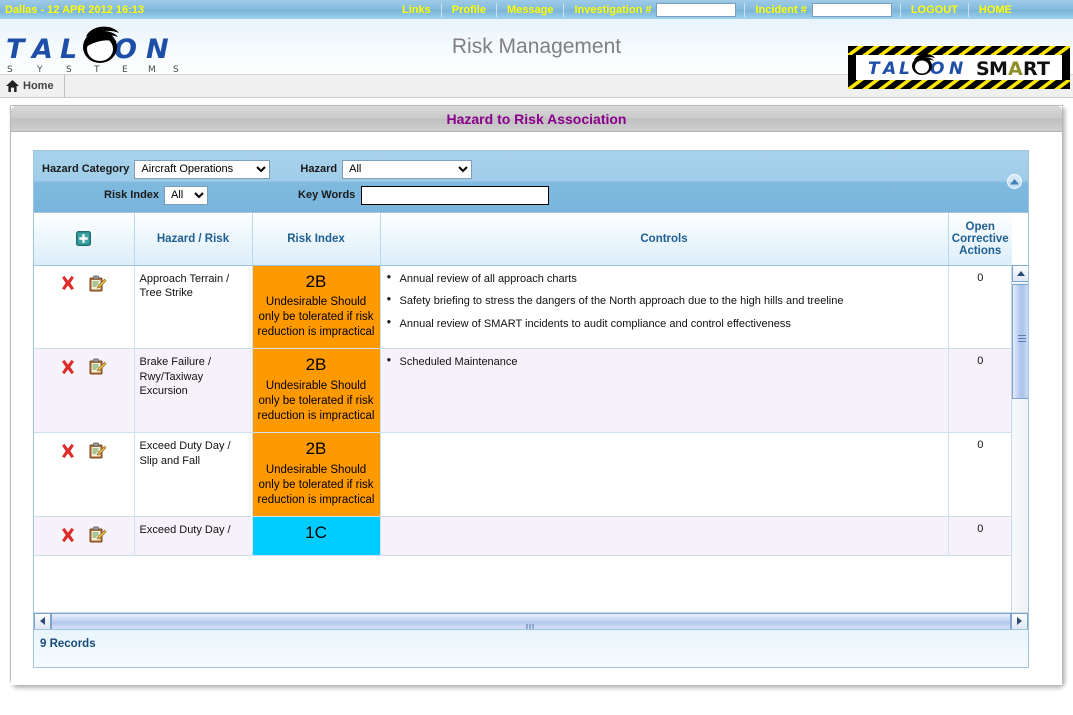  I want to click on nav-link-profile: Profile, so click(469, 10).